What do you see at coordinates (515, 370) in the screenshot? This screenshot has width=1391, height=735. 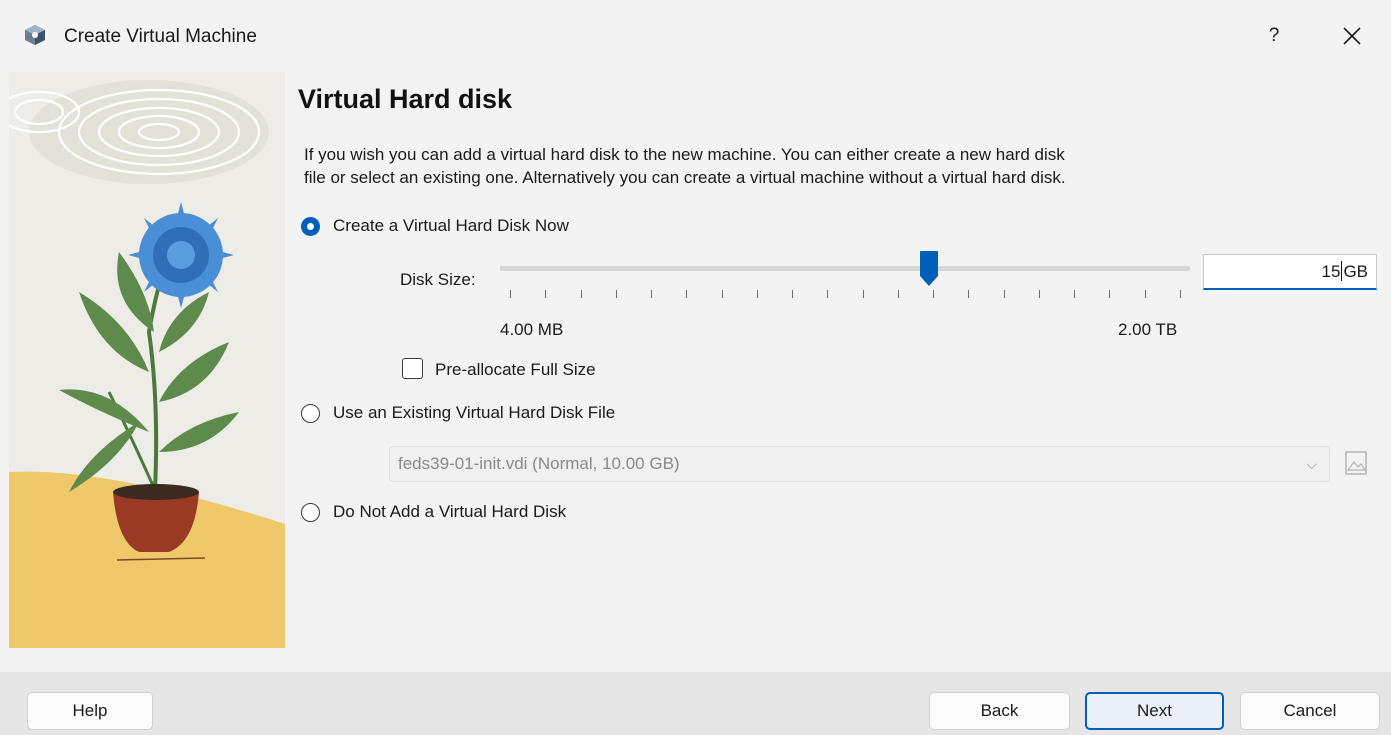 I see `preallocate-label: Pre-allocate Full Size` at bounding box center [515, 370].